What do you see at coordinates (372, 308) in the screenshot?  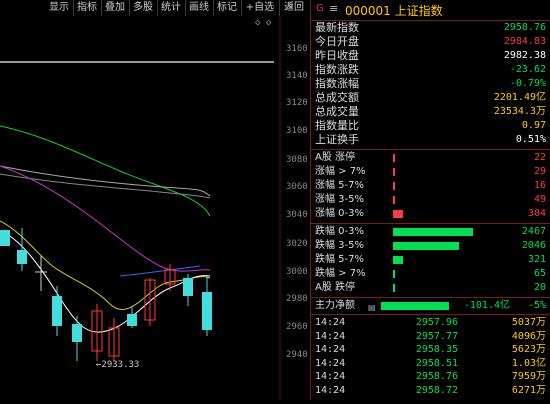 I see `info-icon: ▤` at bounding box center [372, 308].